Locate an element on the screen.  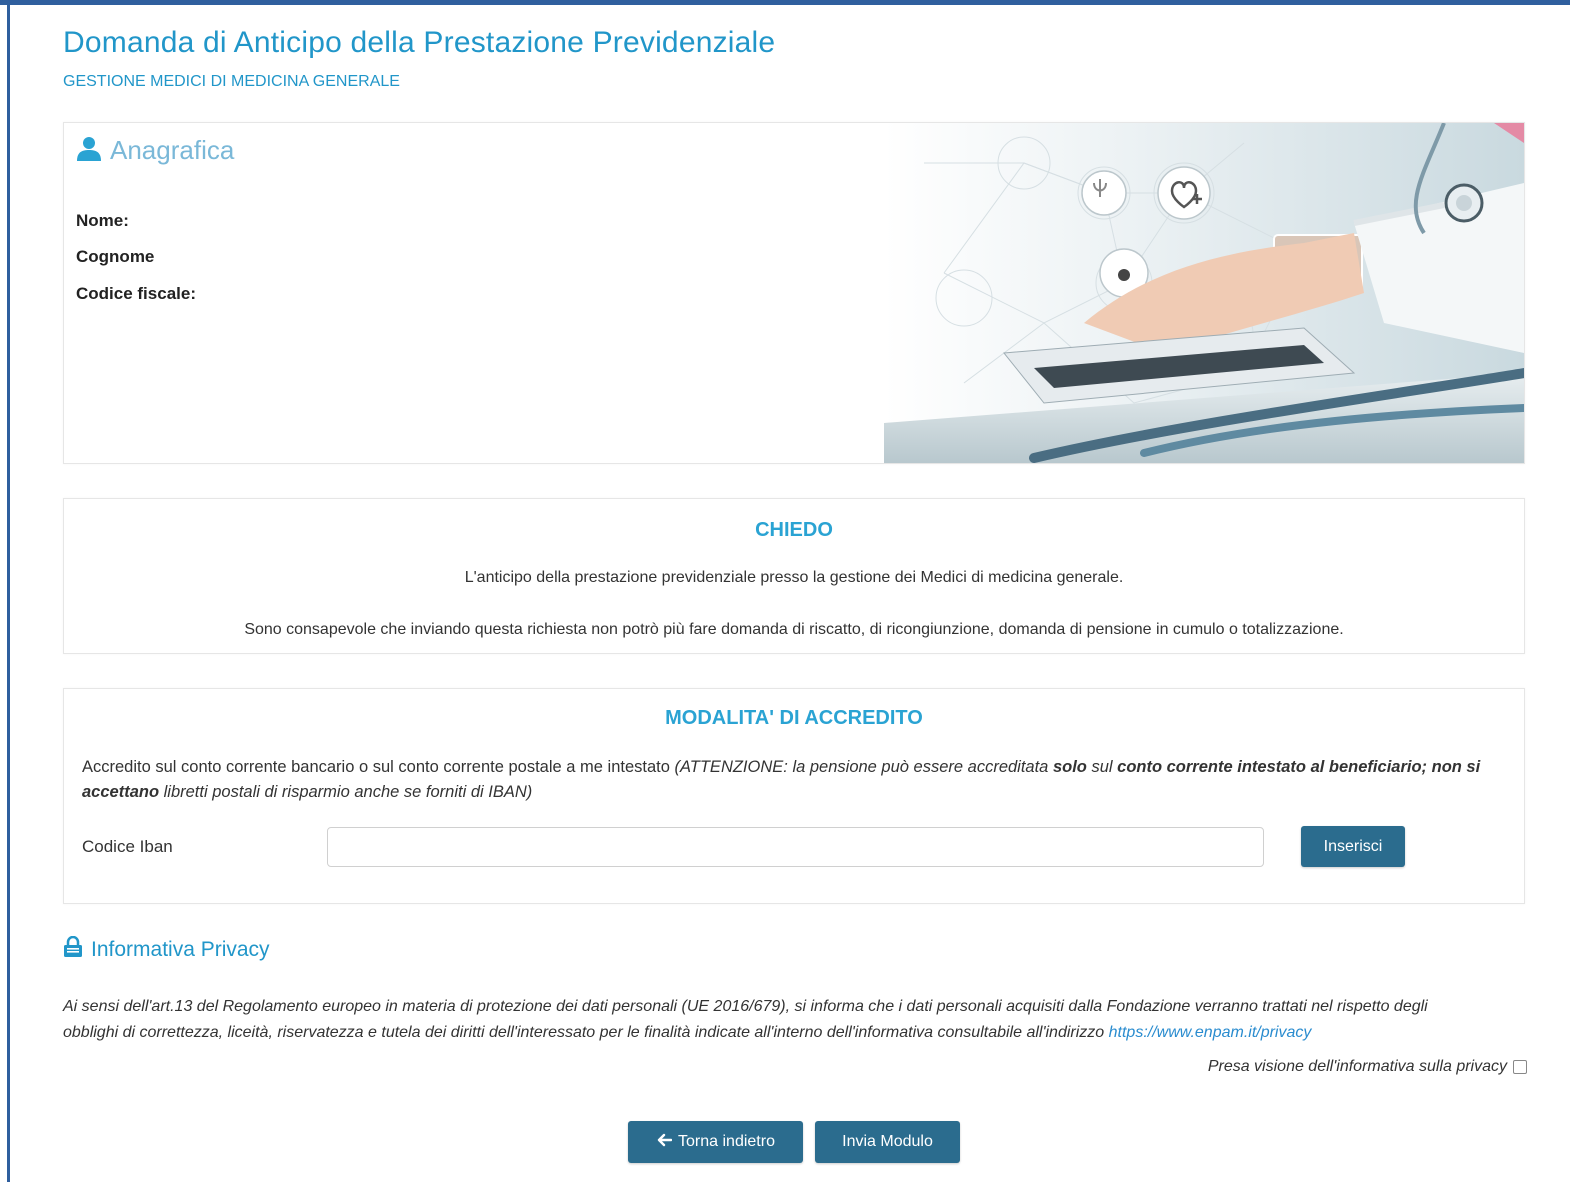
modalita-text-italic-2: sul is located at coordinates (1102, 767).